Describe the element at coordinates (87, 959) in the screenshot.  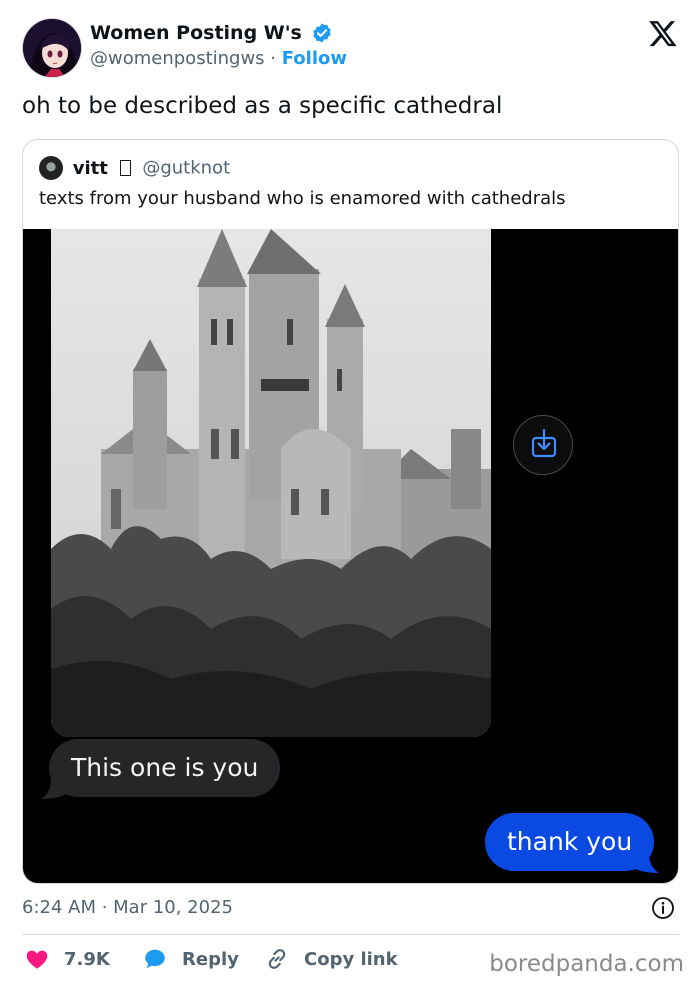
I see `like-count: 7.9K` at that location.